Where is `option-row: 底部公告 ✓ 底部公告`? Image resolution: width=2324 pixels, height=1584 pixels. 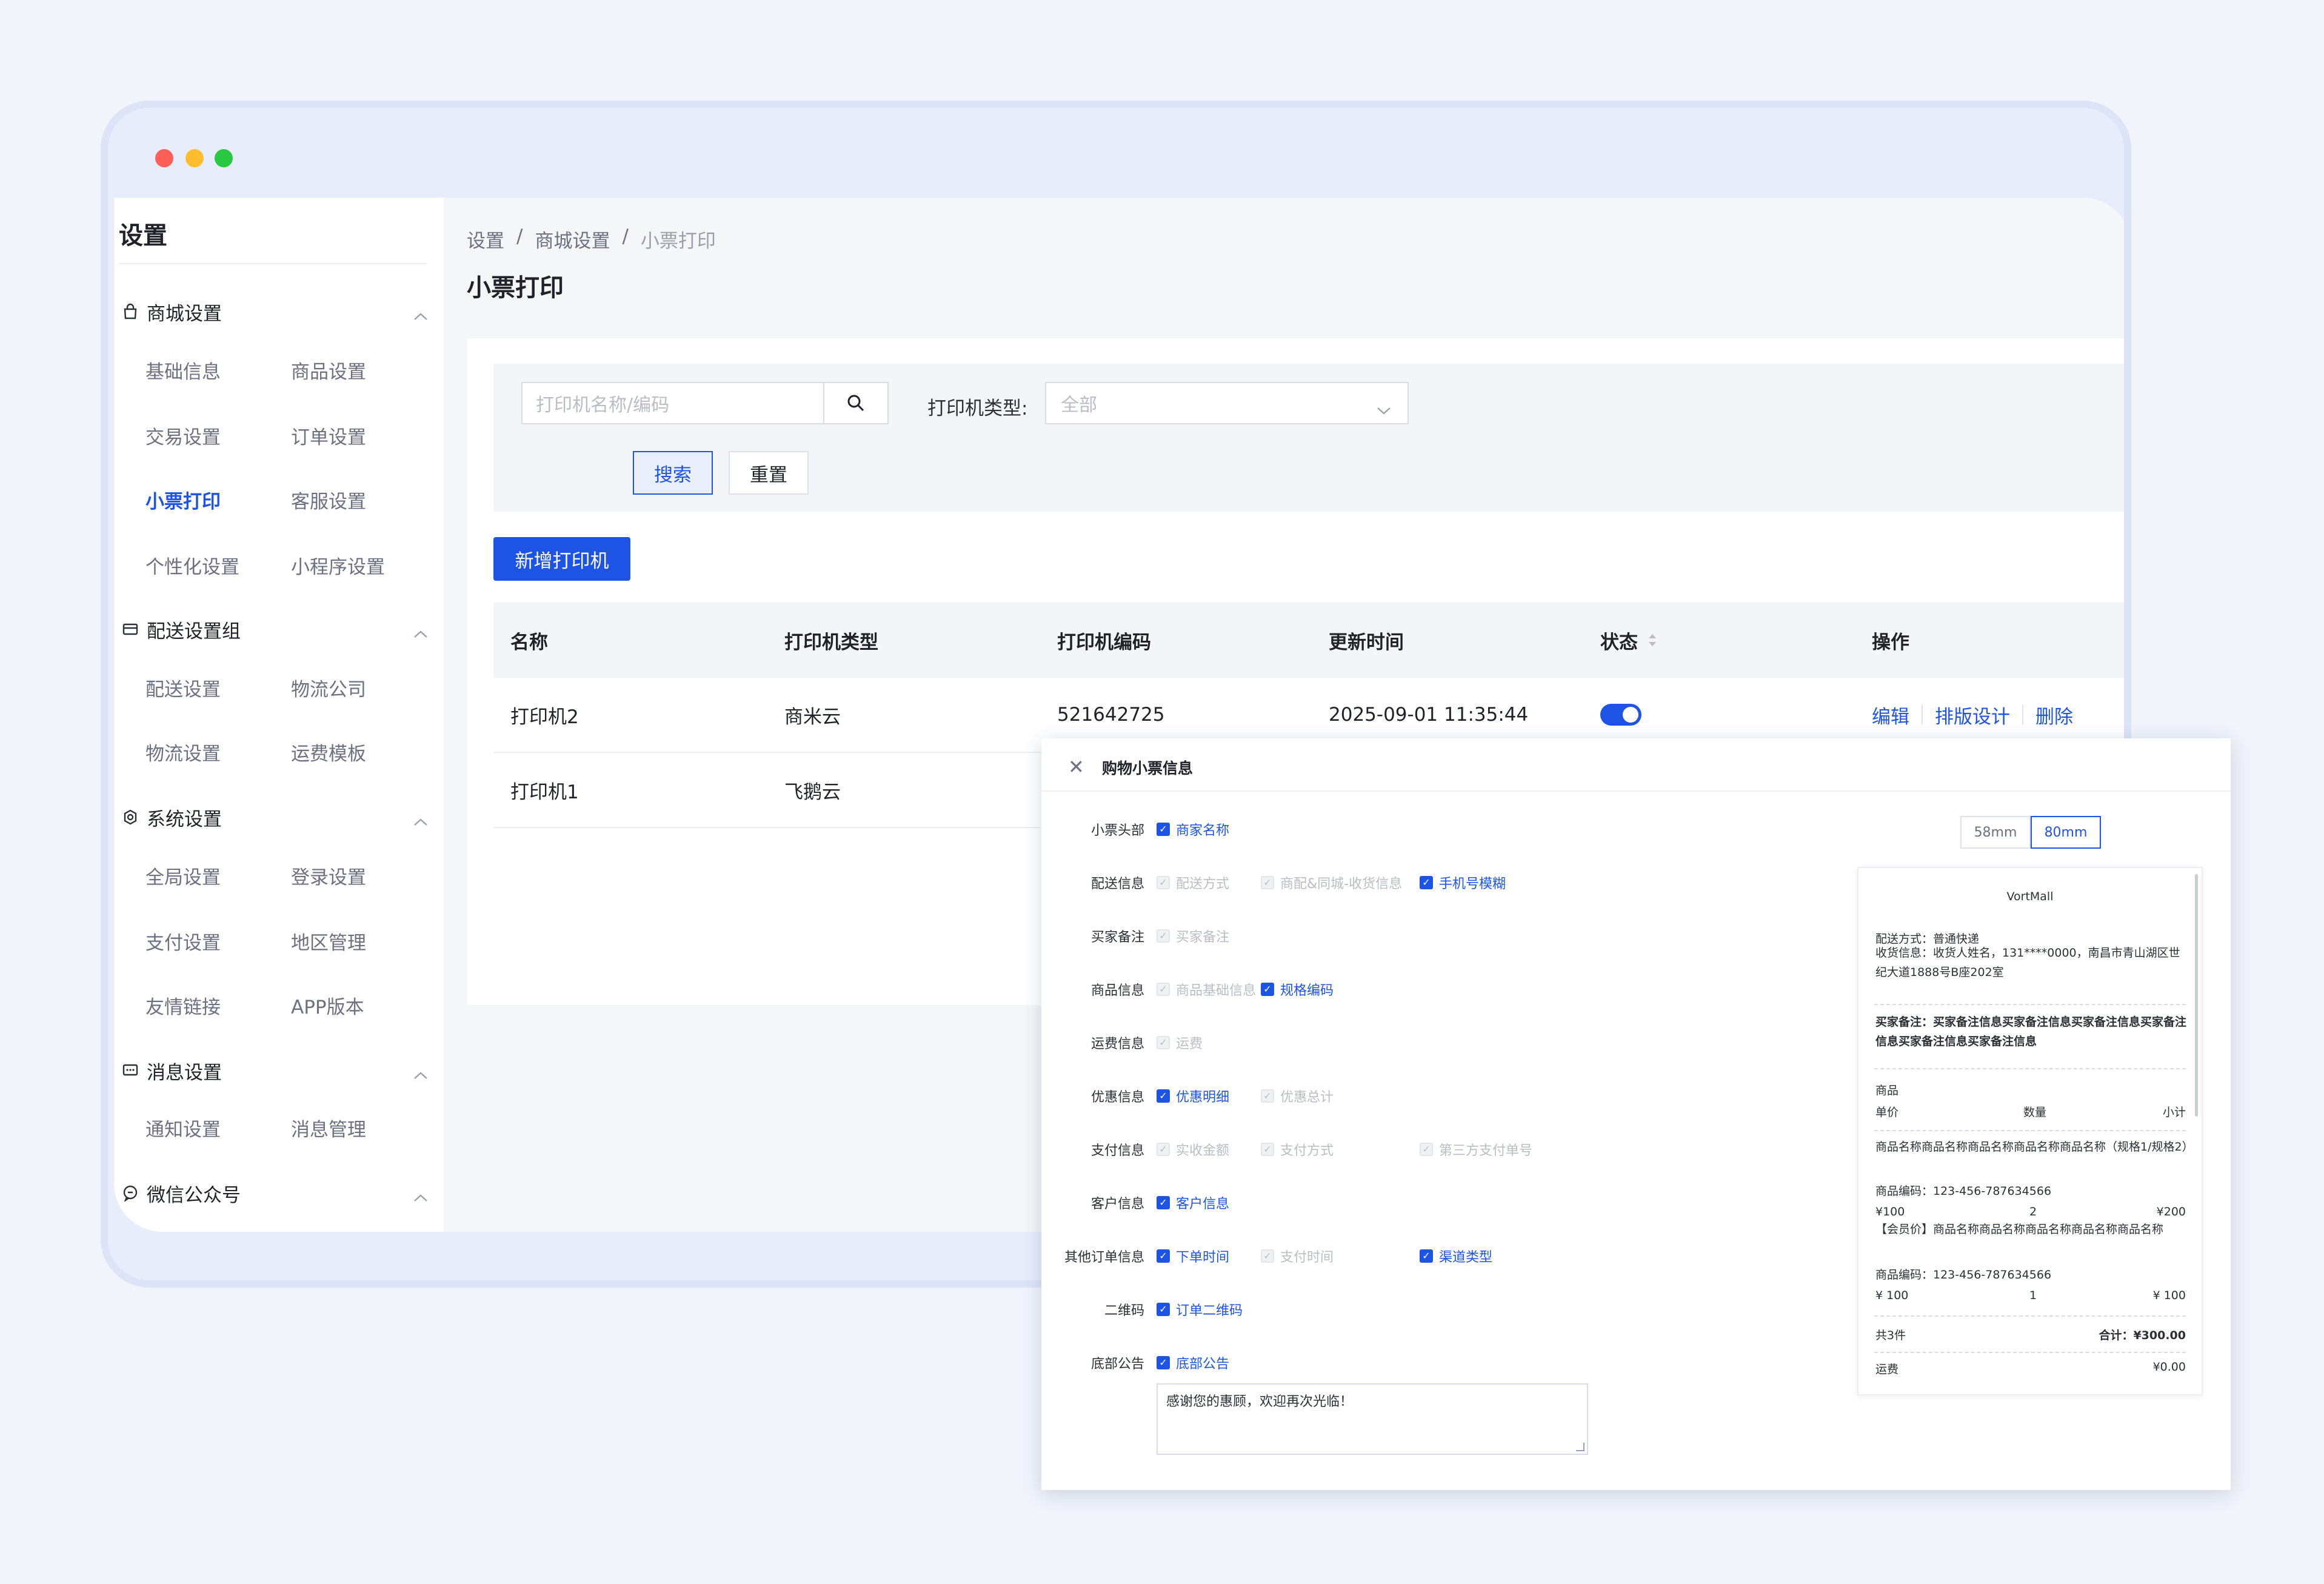
option-row: 底部公告 ✓ 底部公告 is located at coordinates (1405, 1363).